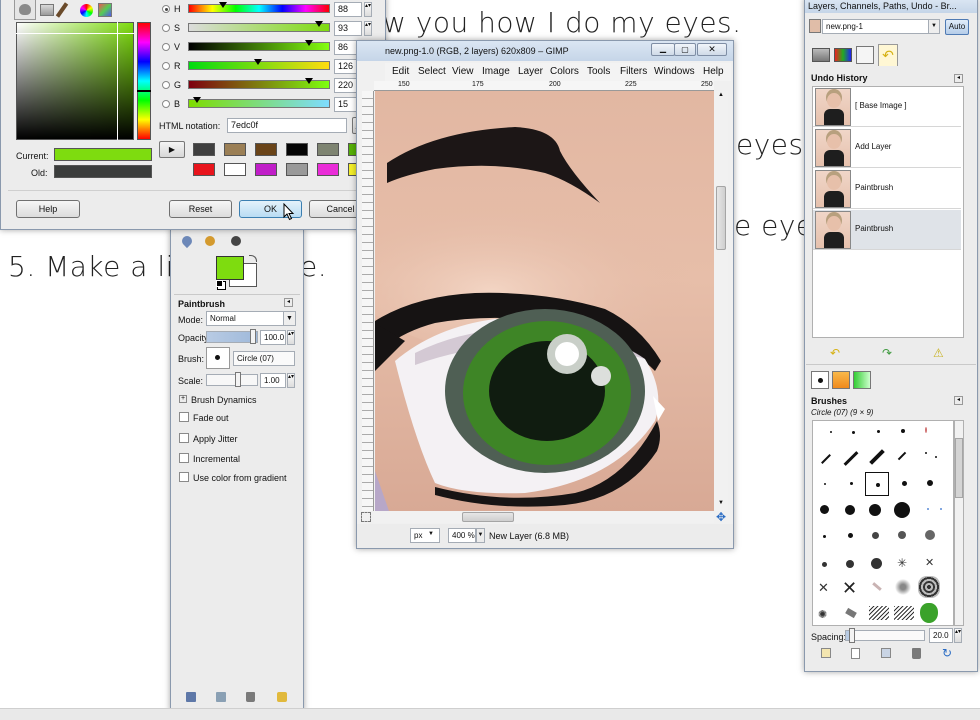 The width and height of the screenshot is (980, 720). Describe the element at coordinates (166, 9) in the screenshot. I see `channel-h-radio` at that location.